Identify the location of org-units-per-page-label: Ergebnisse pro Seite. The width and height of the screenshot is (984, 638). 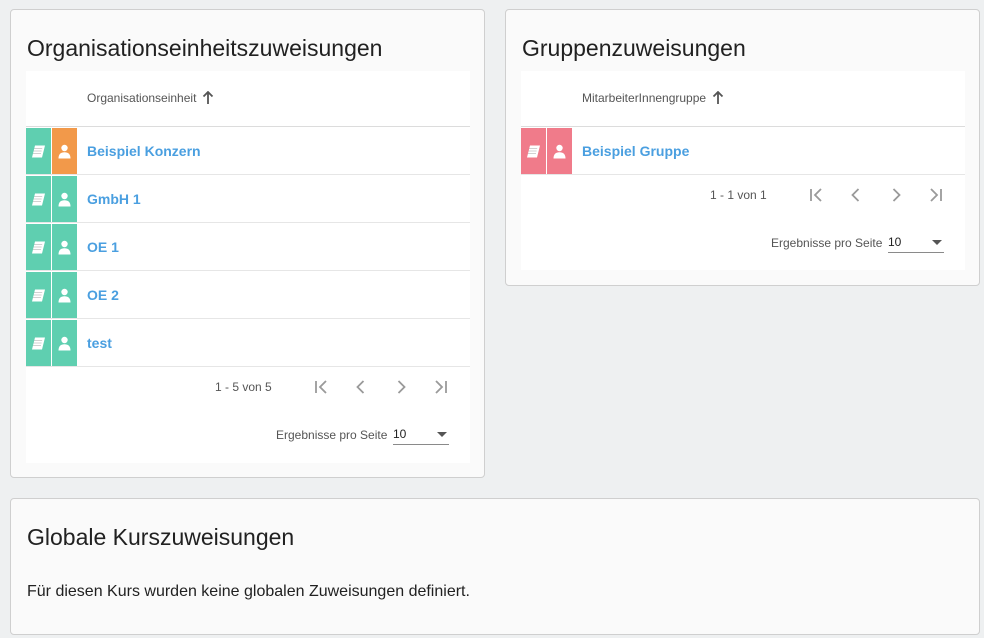
(332, 435).